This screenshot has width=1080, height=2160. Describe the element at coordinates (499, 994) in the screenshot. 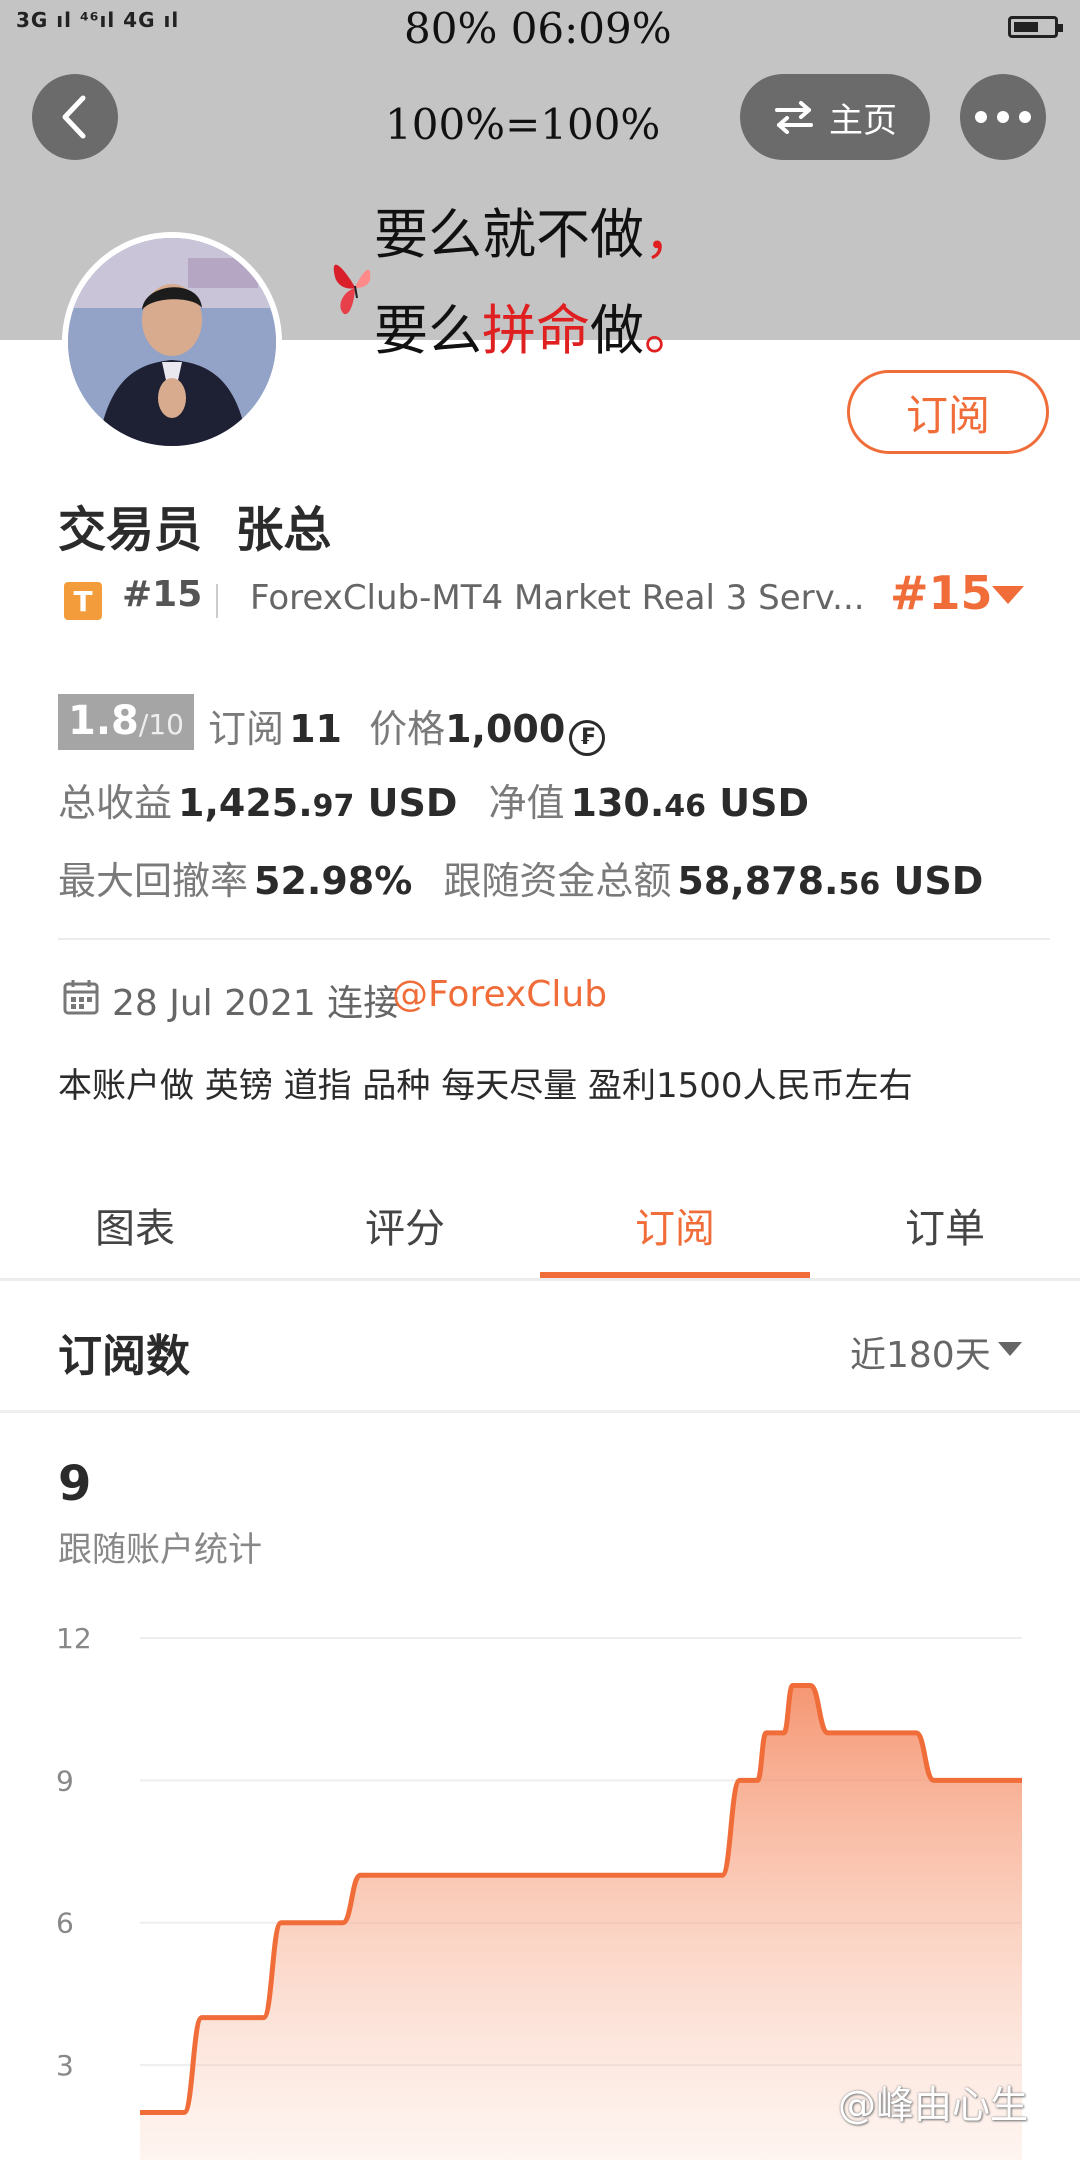

I see `broker-link: @ForexClub` at that location.